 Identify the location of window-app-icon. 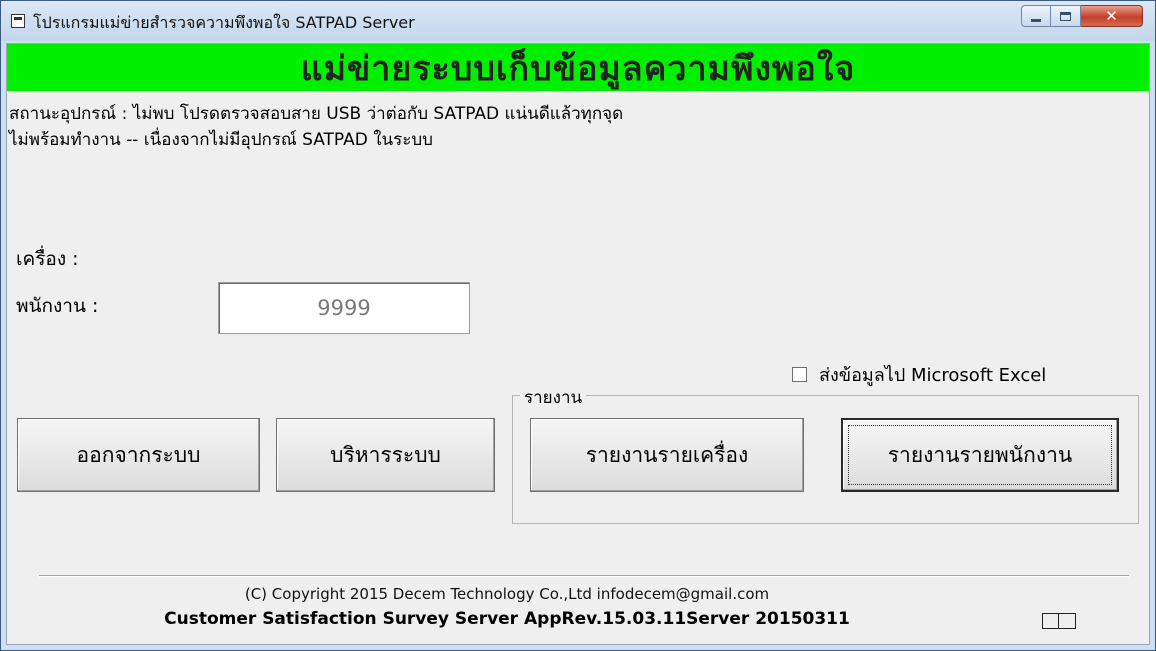
(18, 21).